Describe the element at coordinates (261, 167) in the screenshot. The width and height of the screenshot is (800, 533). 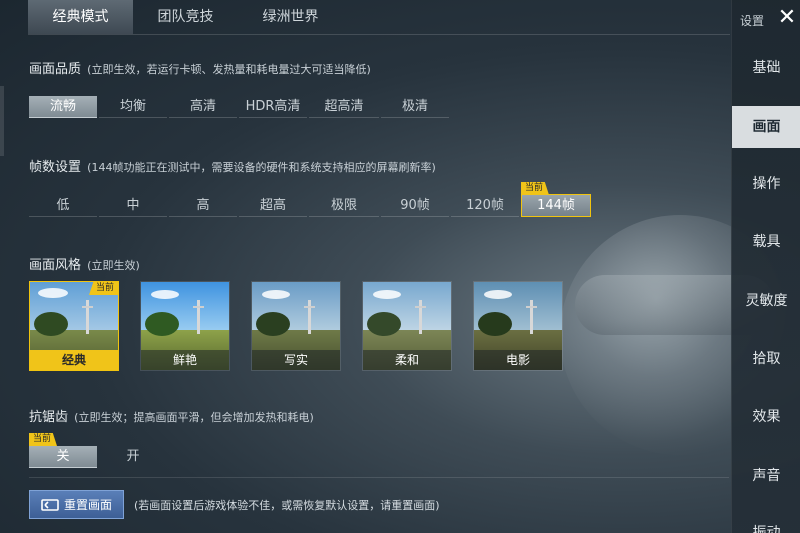
I see `fps-note: (144帧功能正在测试中，需要设备的硬件和系统支持相应的屏幕刷新率)` at that location.